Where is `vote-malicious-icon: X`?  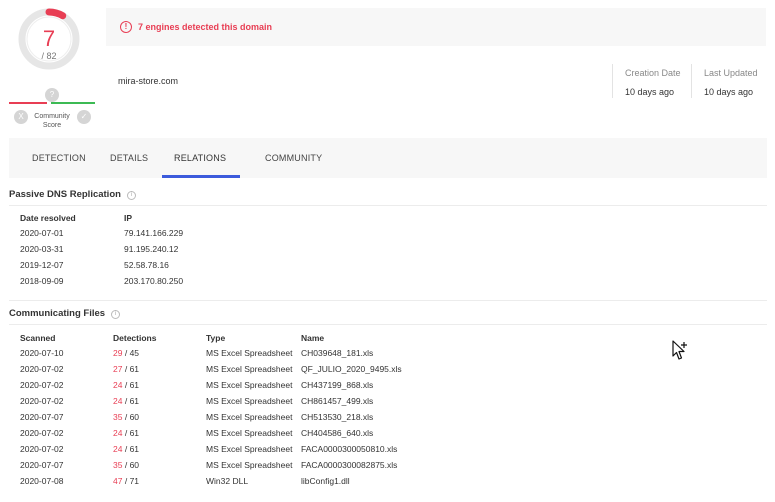
vote-malicious-icon: X is located at coordinates (21, 117).